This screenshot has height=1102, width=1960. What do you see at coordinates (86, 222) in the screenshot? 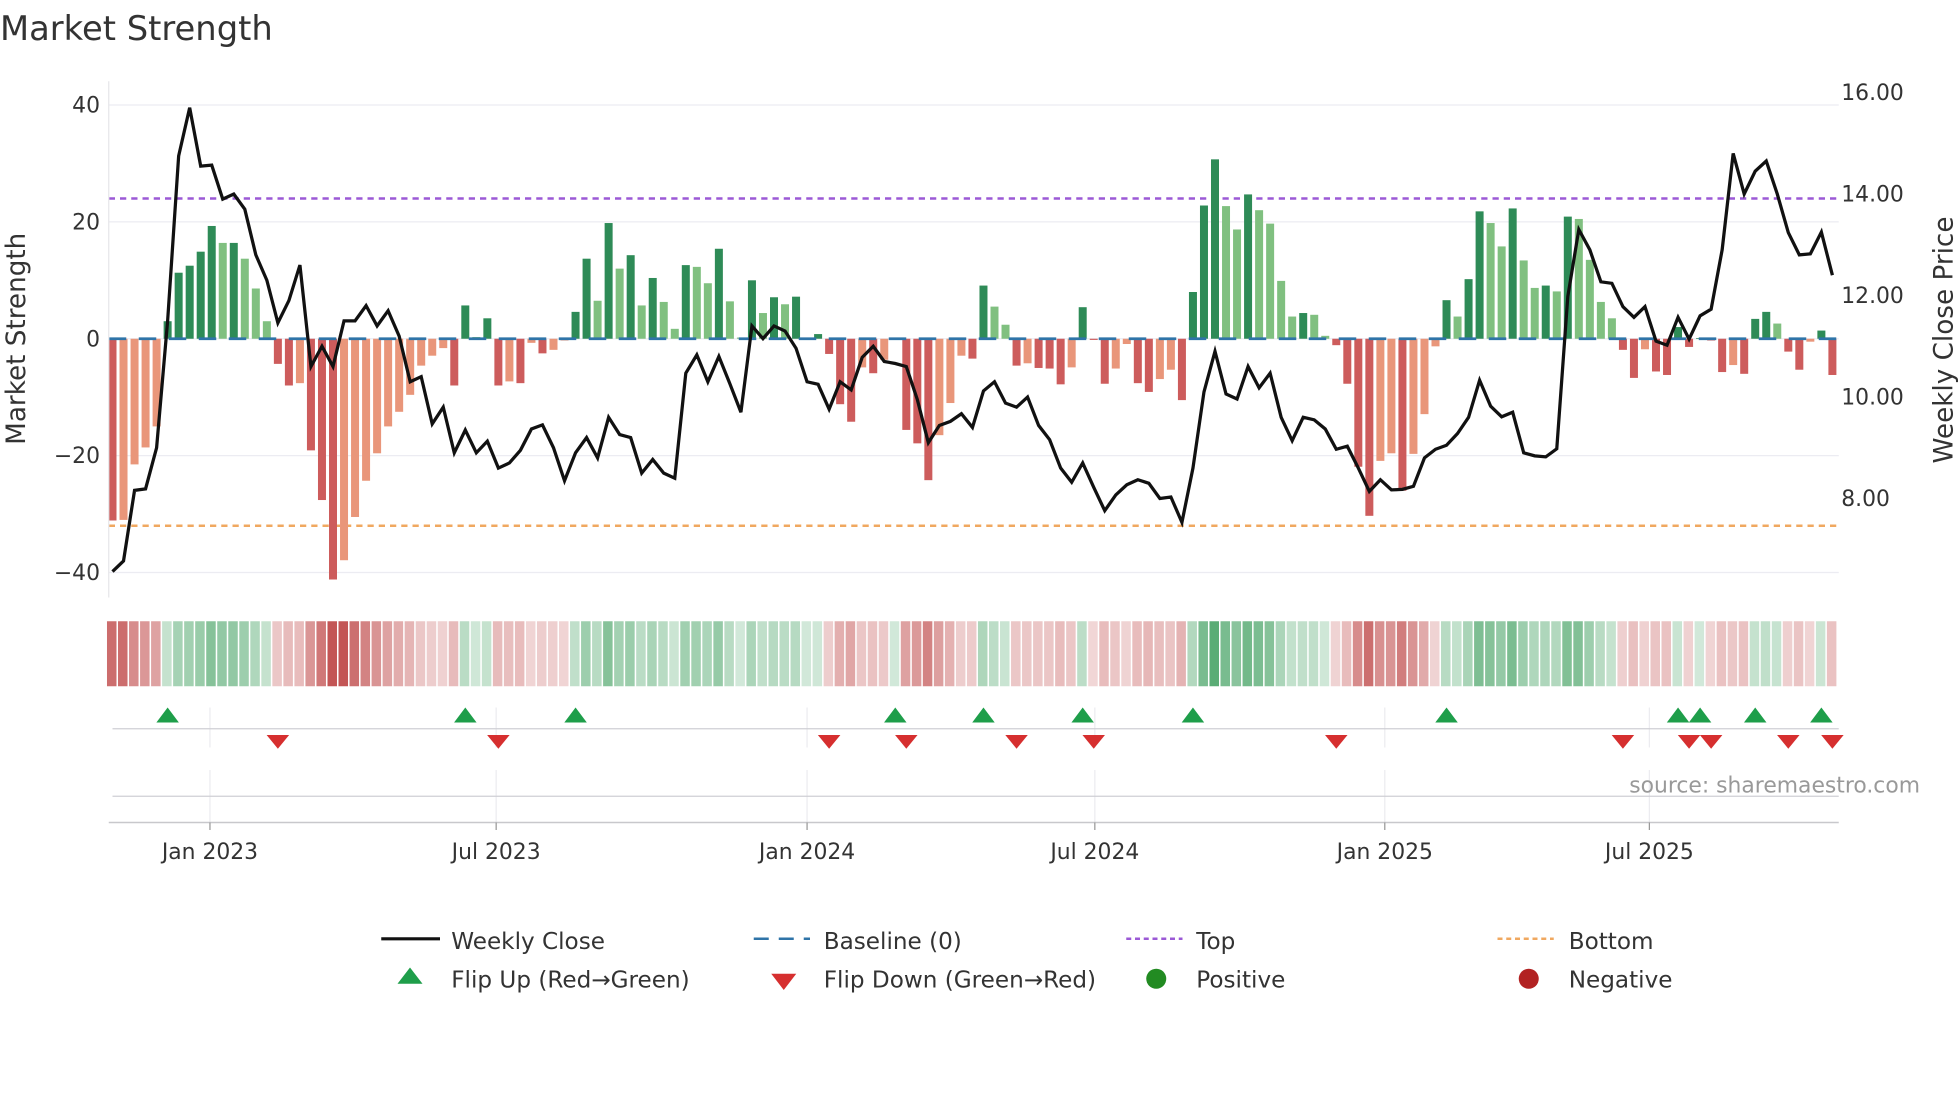
I see `y-tick-label: 20` at bounding box center [86, 222].